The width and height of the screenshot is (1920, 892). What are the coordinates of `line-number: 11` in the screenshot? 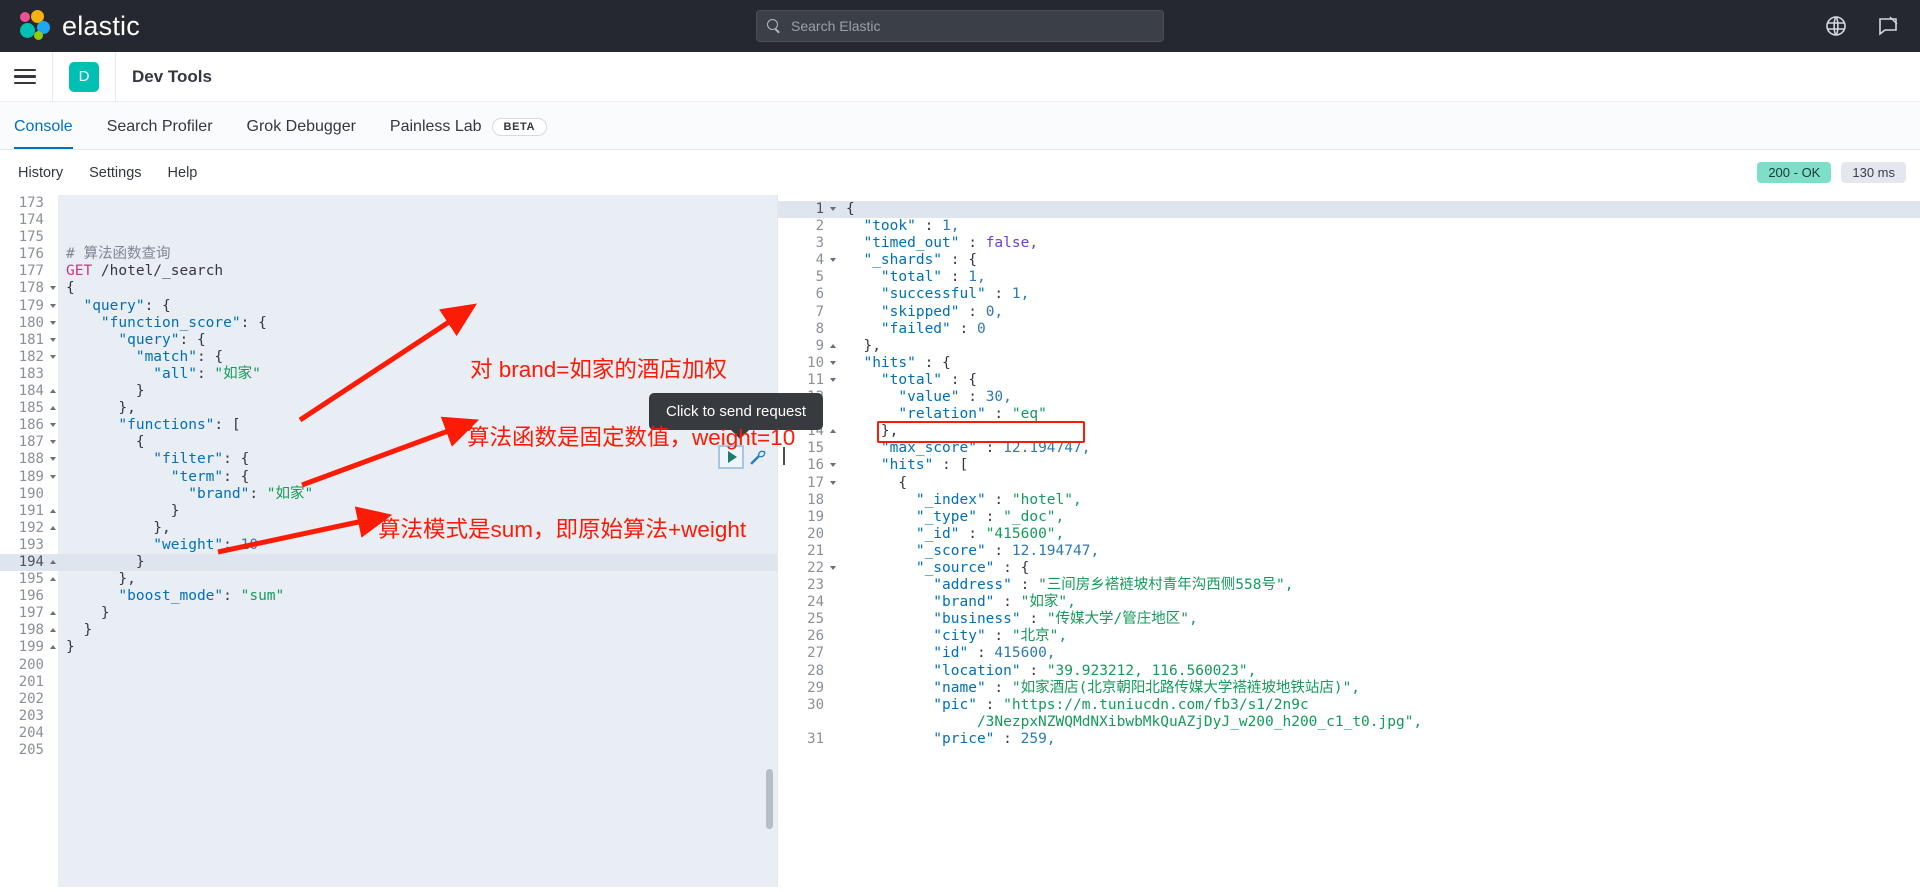 It's located at (808, 380).